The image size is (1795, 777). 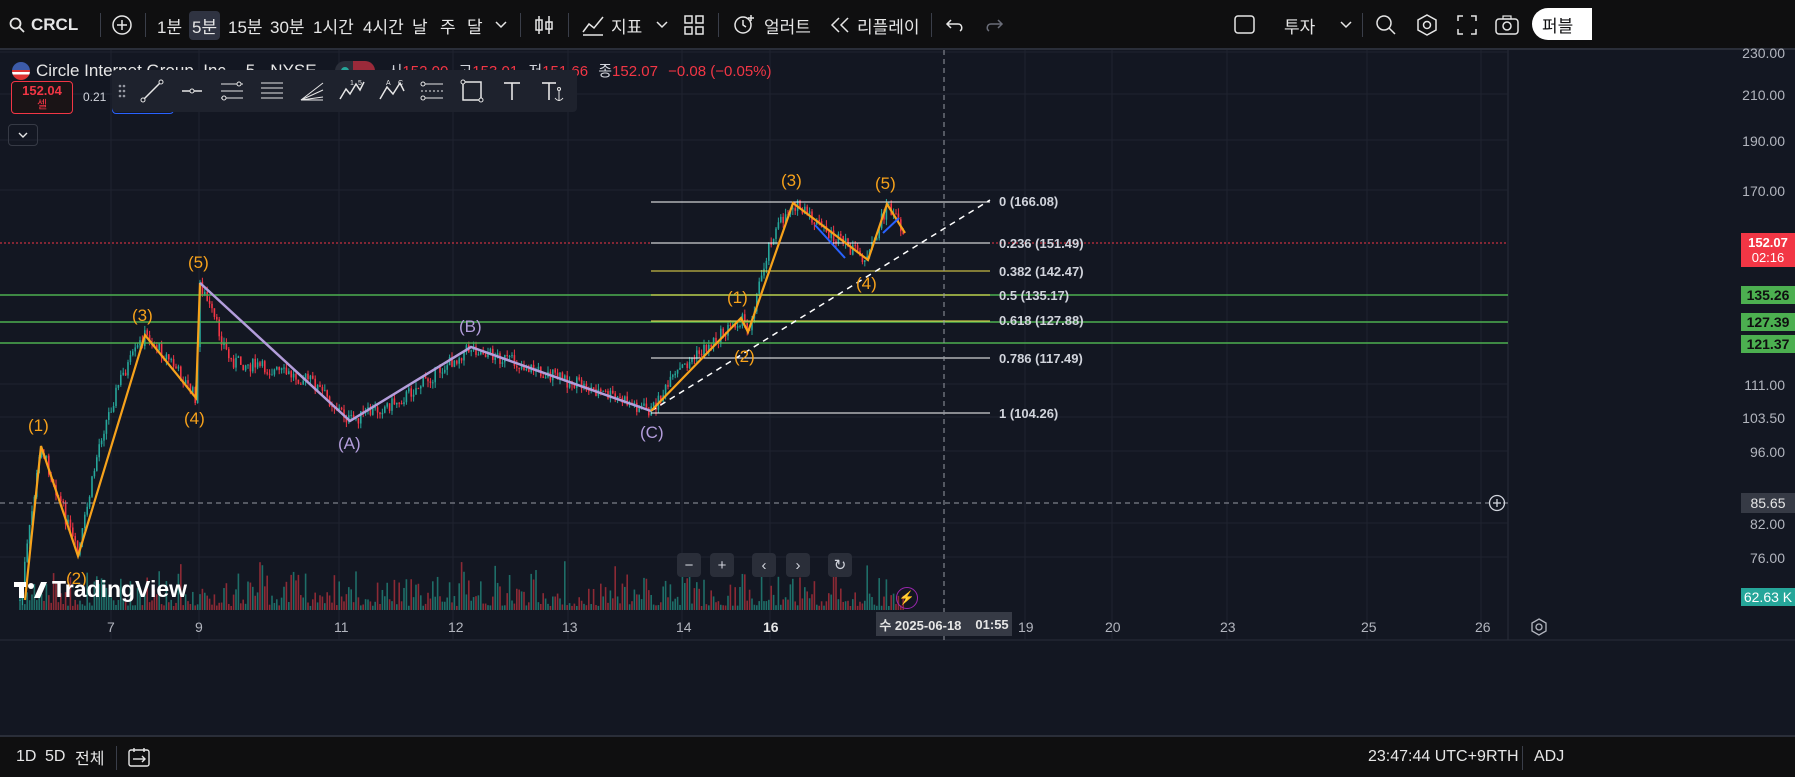 I want to click on range-5d-button: 5D, so click(x=55, y=757).